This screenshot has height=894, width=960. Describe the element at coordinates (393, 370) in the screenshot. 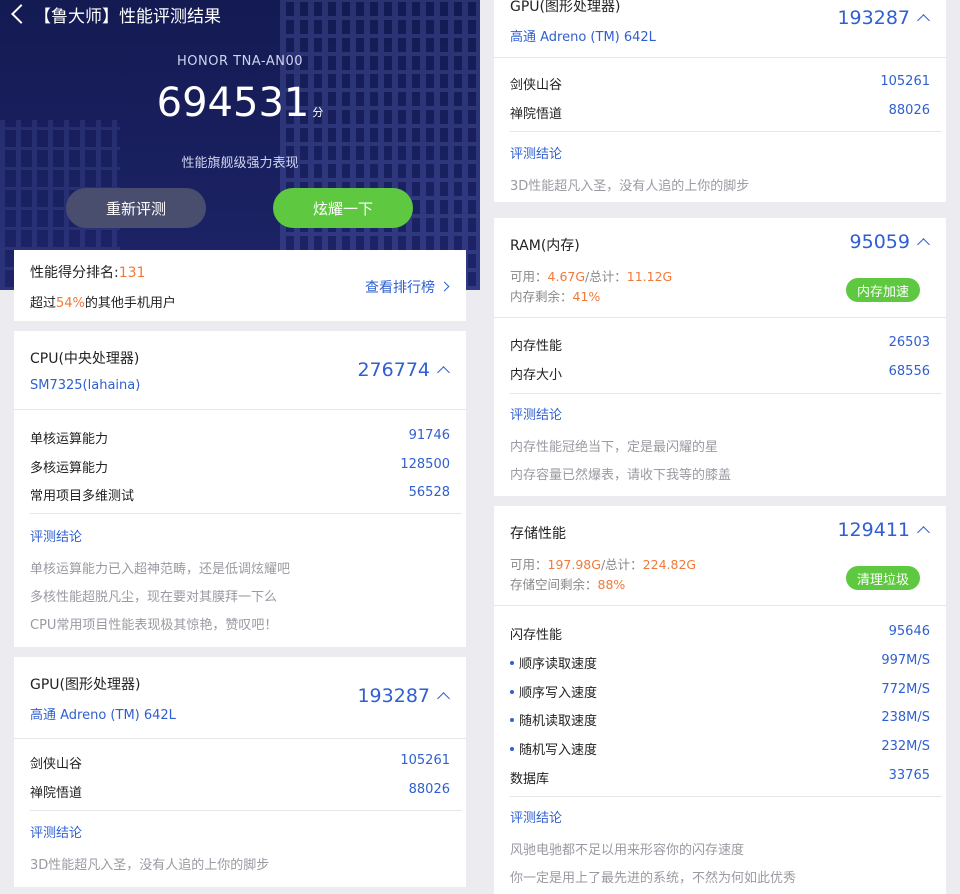

I see `cpu-score: 276774` at that location.